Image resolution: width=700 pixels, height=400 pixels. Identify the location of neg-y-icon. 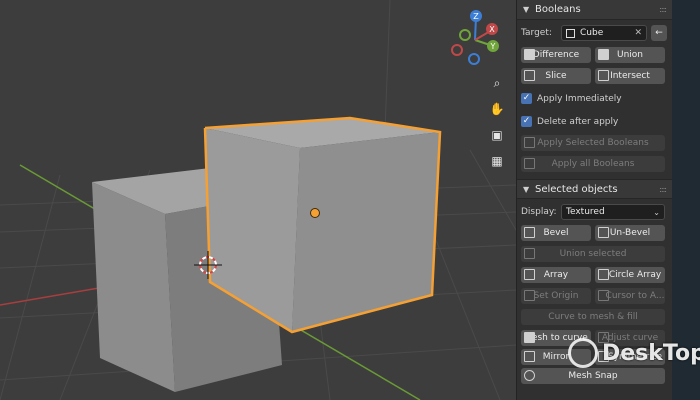
(465, 35).